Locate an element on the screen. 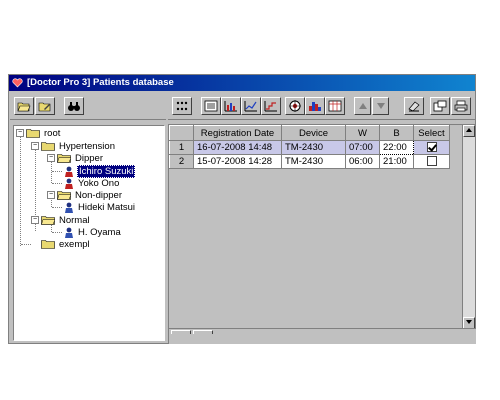 The height and width of the screenshot is (400, 500). new-window-icon is located at coordinates (440, 106).